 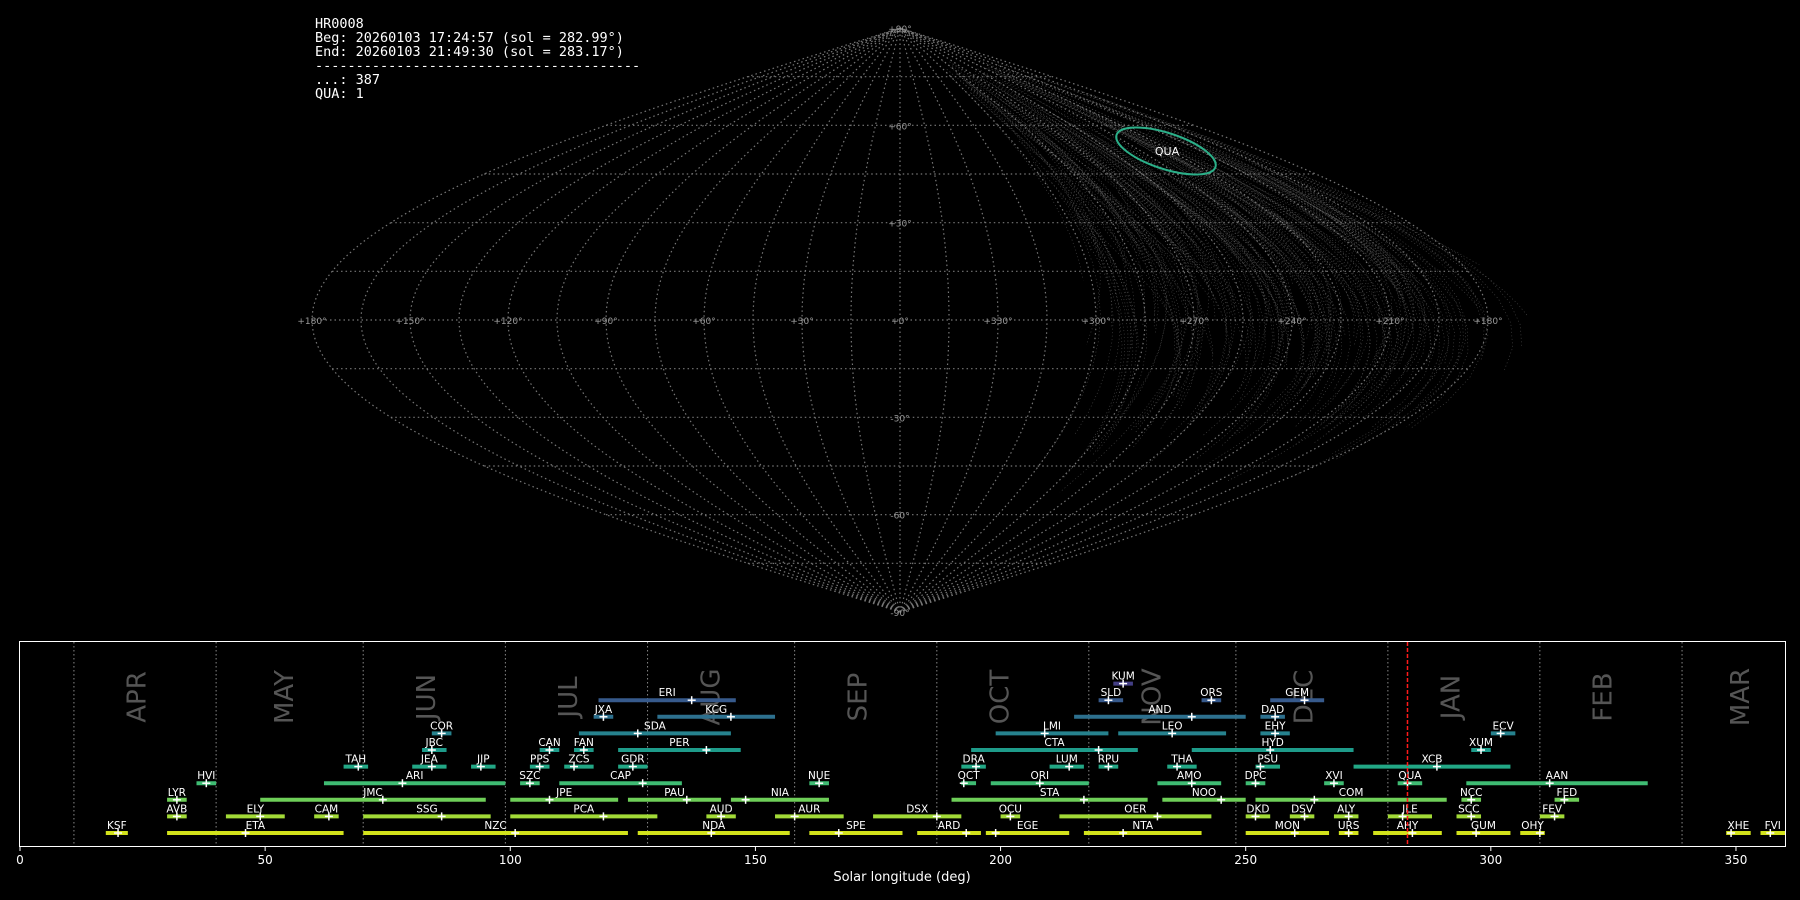 What do you see at coordinates (1452, 698) in the screenshot?
I see `month-label: JAN` at bounding box center [1452, 698].